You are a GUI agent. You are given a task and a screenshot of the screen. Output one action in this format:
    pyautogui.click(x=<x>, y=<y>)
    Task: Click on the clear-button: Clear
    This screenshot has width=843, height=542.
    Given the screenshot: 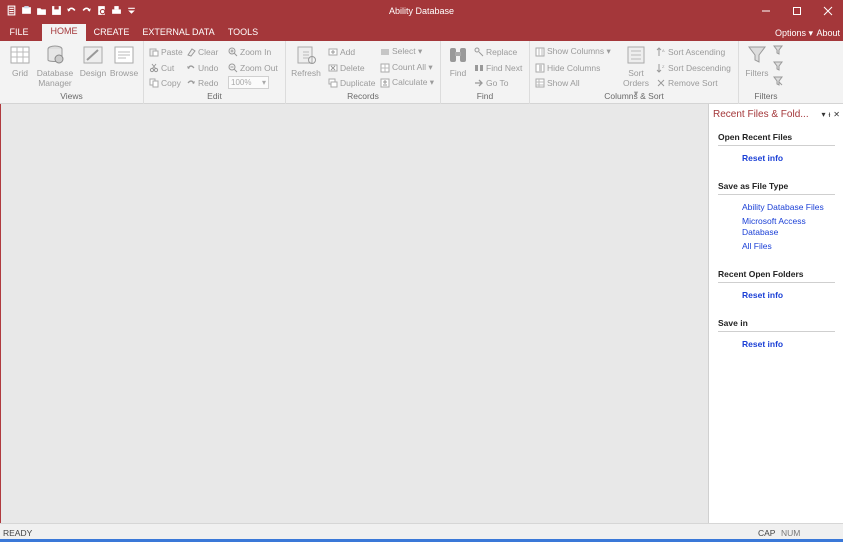 What is the action you would take?
    pyautogui.click(x=202, y=51)
    